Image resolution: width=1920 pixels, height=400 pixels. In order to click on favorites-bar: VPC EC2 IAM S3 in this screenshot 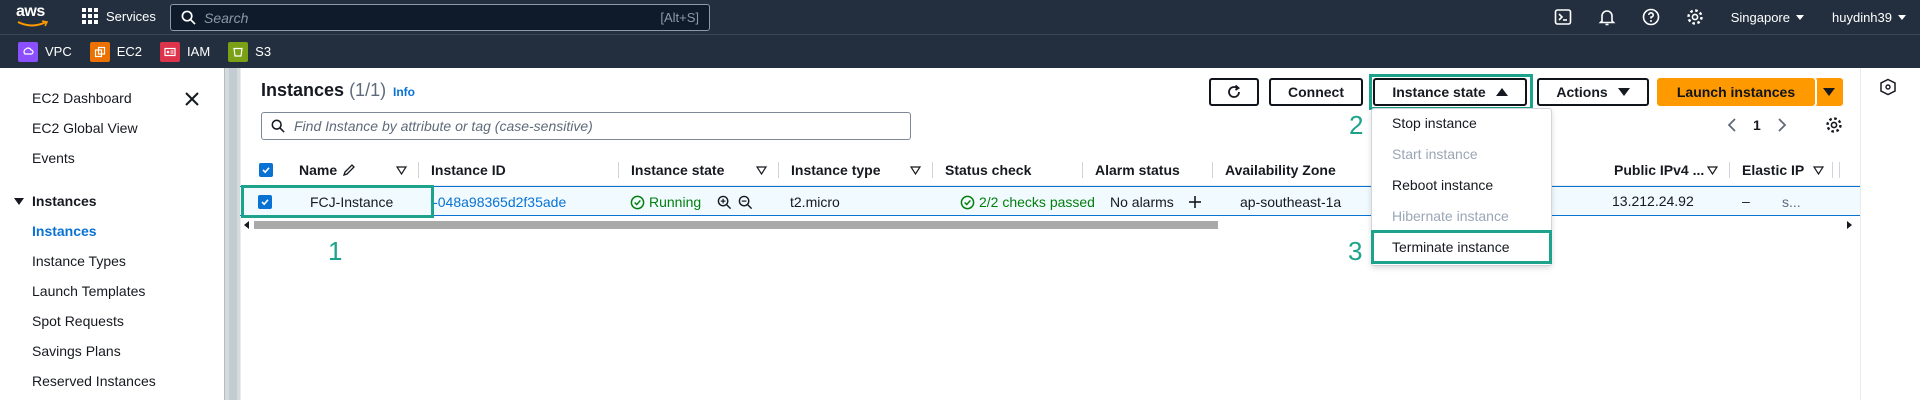, I will do `click(960, 51)`.